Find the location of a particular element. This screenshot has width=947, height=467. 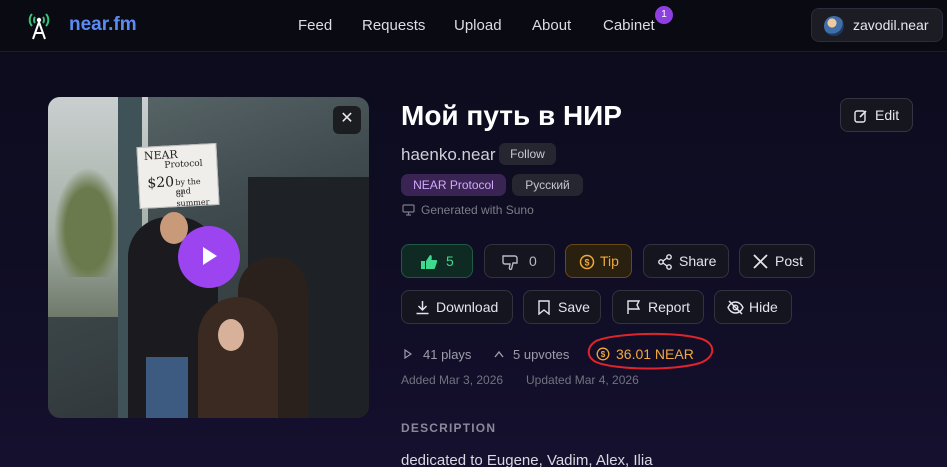

upvote-count: 5 upvotes is located at coordinates (541, 354).